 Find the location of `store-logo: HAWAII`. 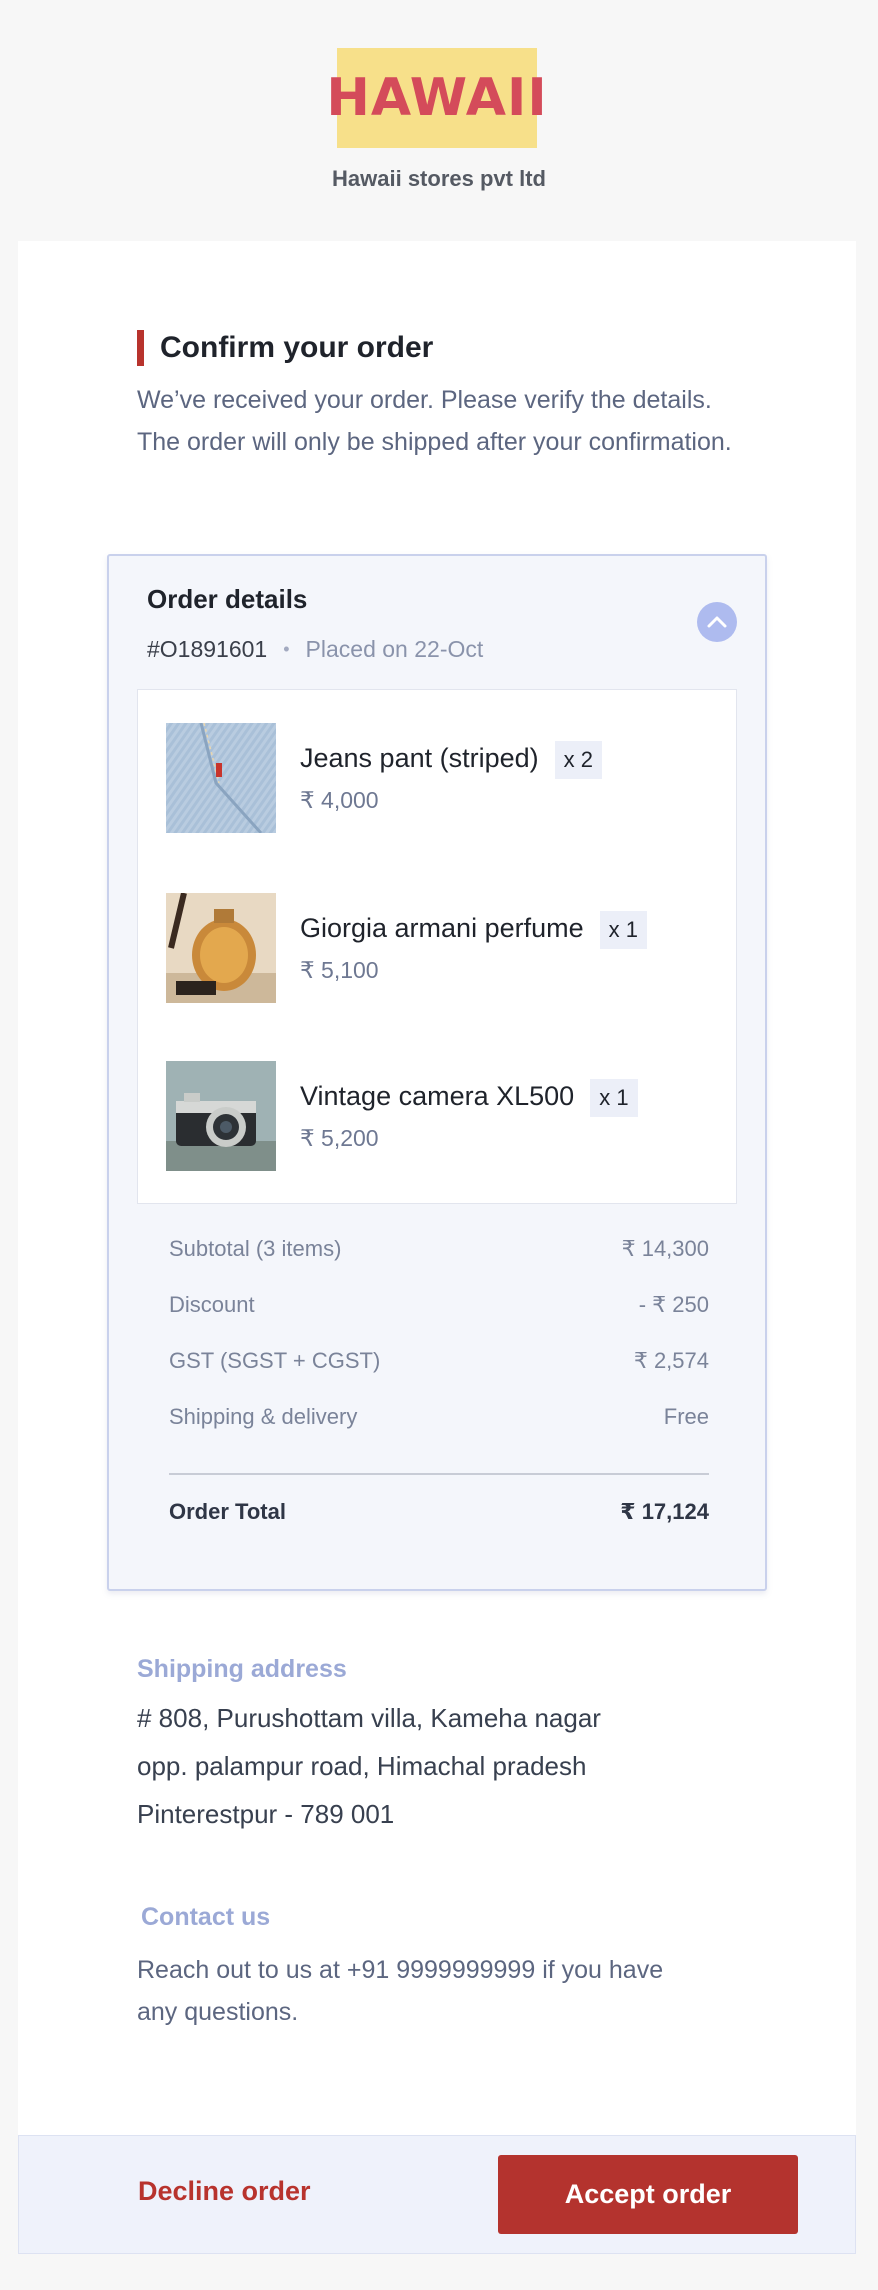

store-logo: HAWAII is located at coordinates (436, 98).